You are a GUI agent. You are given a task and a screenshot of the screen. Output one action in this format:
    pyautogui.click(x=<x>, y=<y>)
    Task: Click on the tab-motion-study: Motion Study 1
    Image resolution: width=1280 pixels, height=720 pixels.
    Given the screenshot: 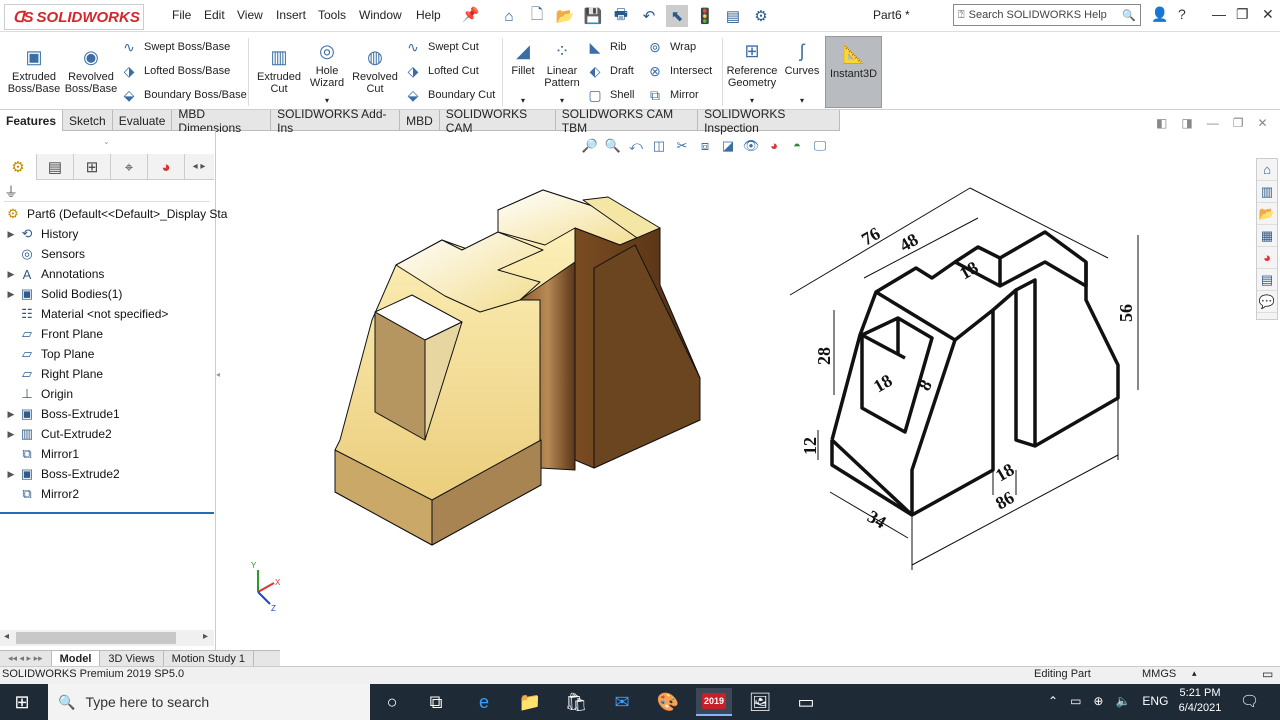 What is the action you would take?
    pyautogui.click(x=209, y=658)
    